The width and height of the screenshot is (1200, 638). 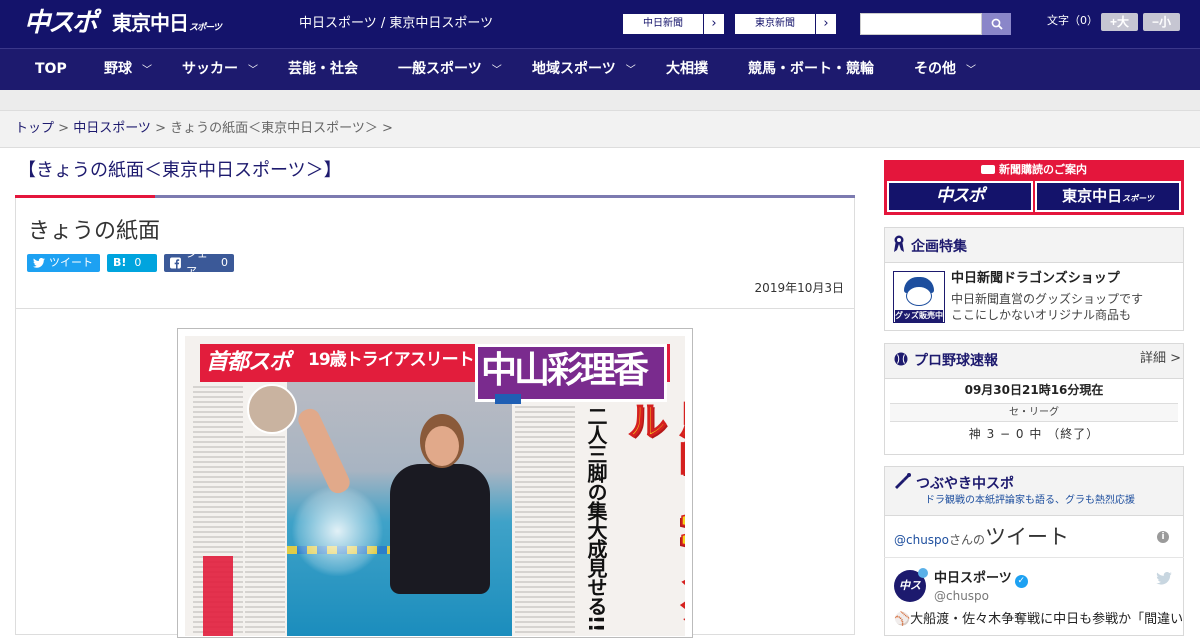 I want to click on tweet-author-handle: @chuspo, so click(x=961, y=596).